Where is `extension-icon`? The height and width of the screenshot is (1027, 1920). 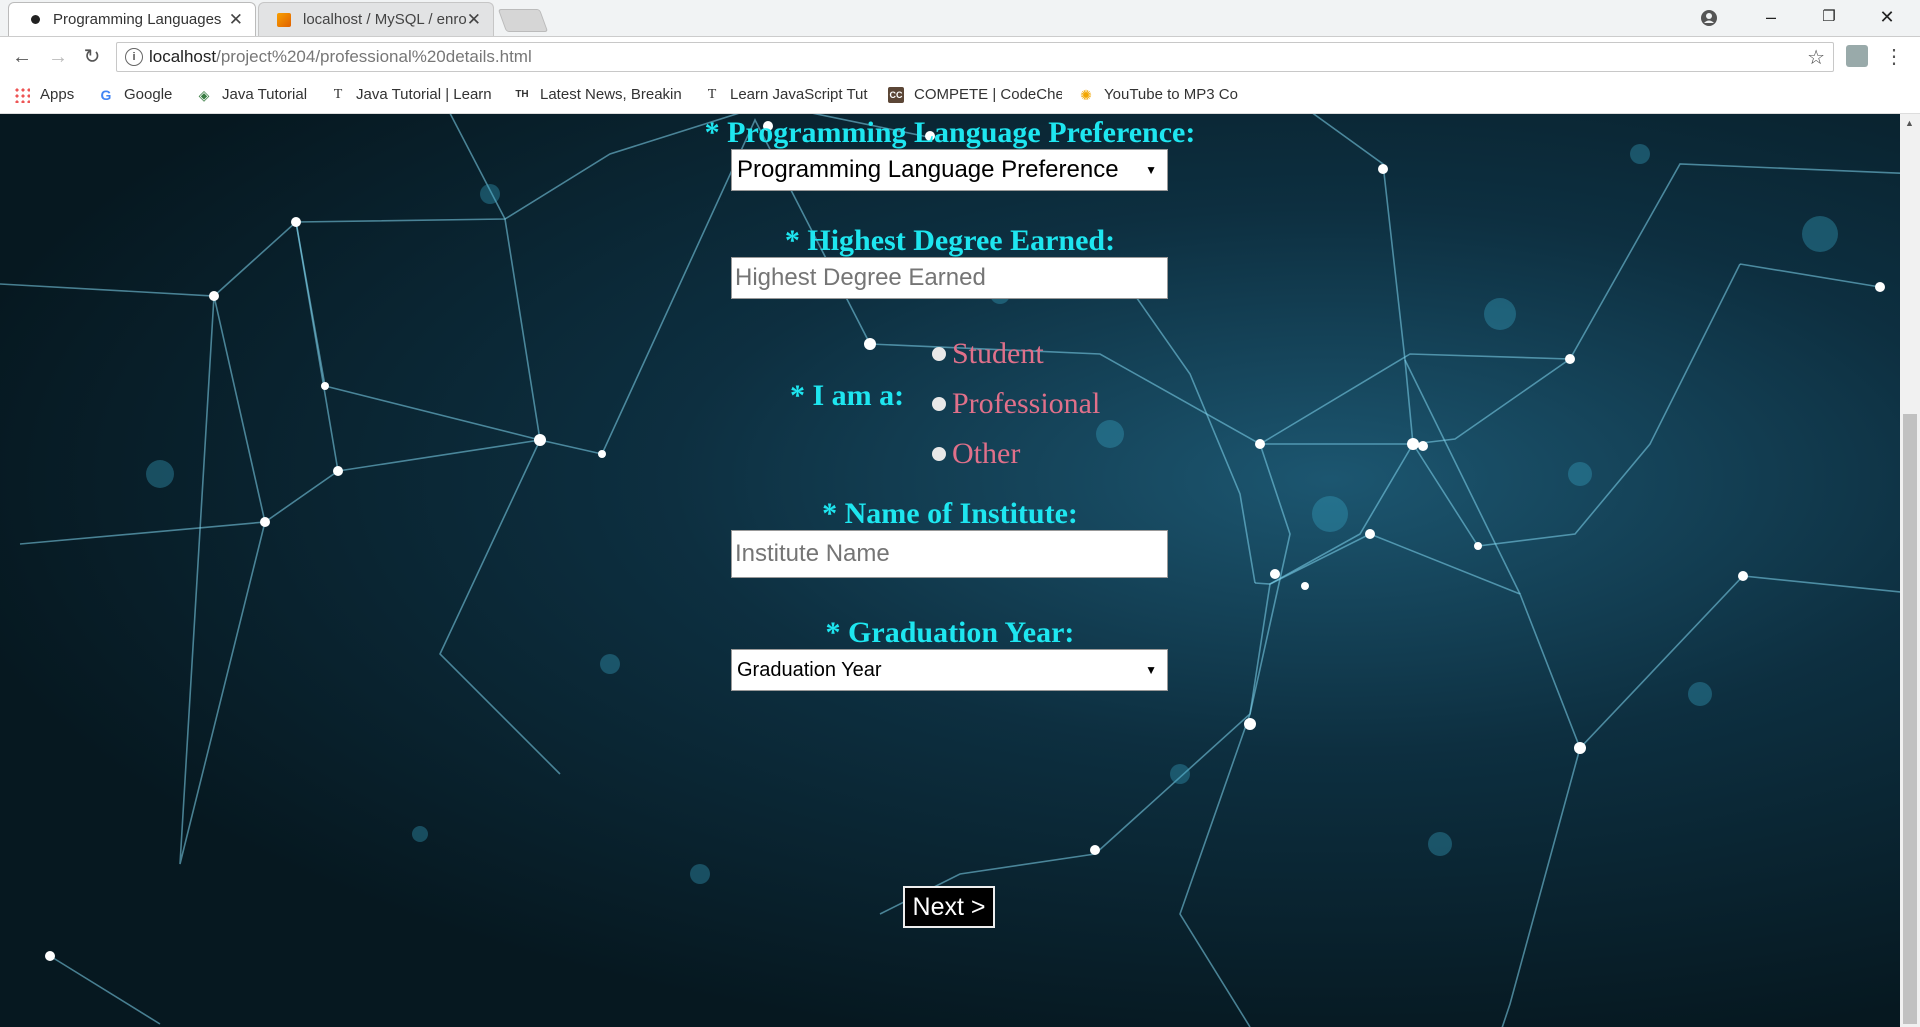
extension-icon is located at coordinates (1857, 56).